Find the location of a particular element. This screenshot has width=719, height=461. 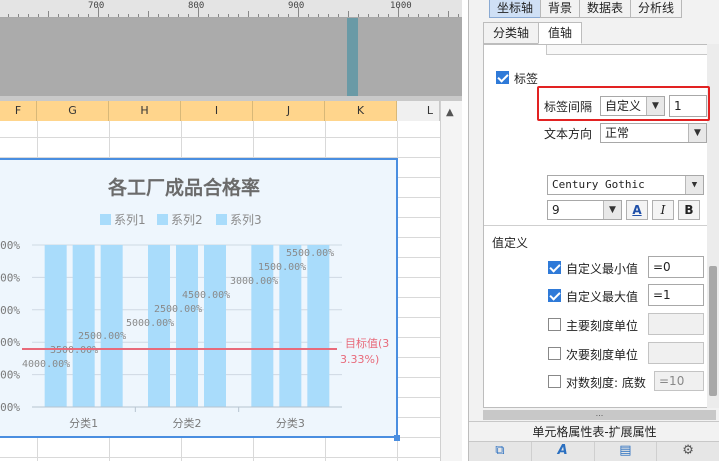

font-color-button: A is located at coordinates (637, 210).